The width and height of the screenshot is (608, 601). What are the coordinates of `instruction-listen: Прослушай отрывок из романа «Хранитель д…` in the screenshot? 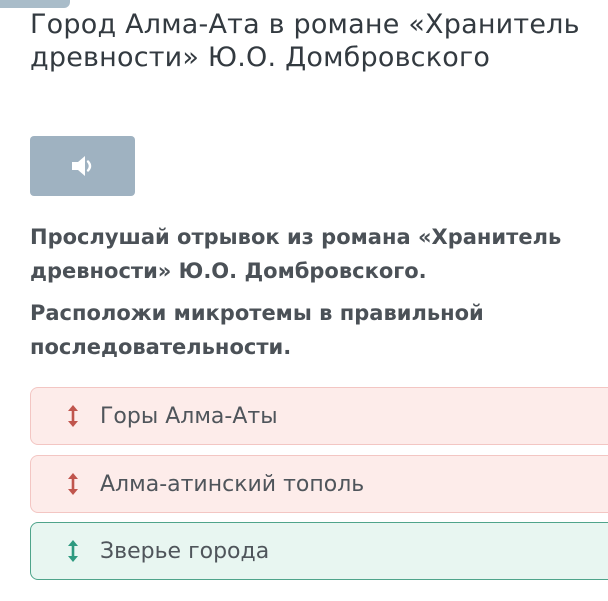 It's located at (296, 254).